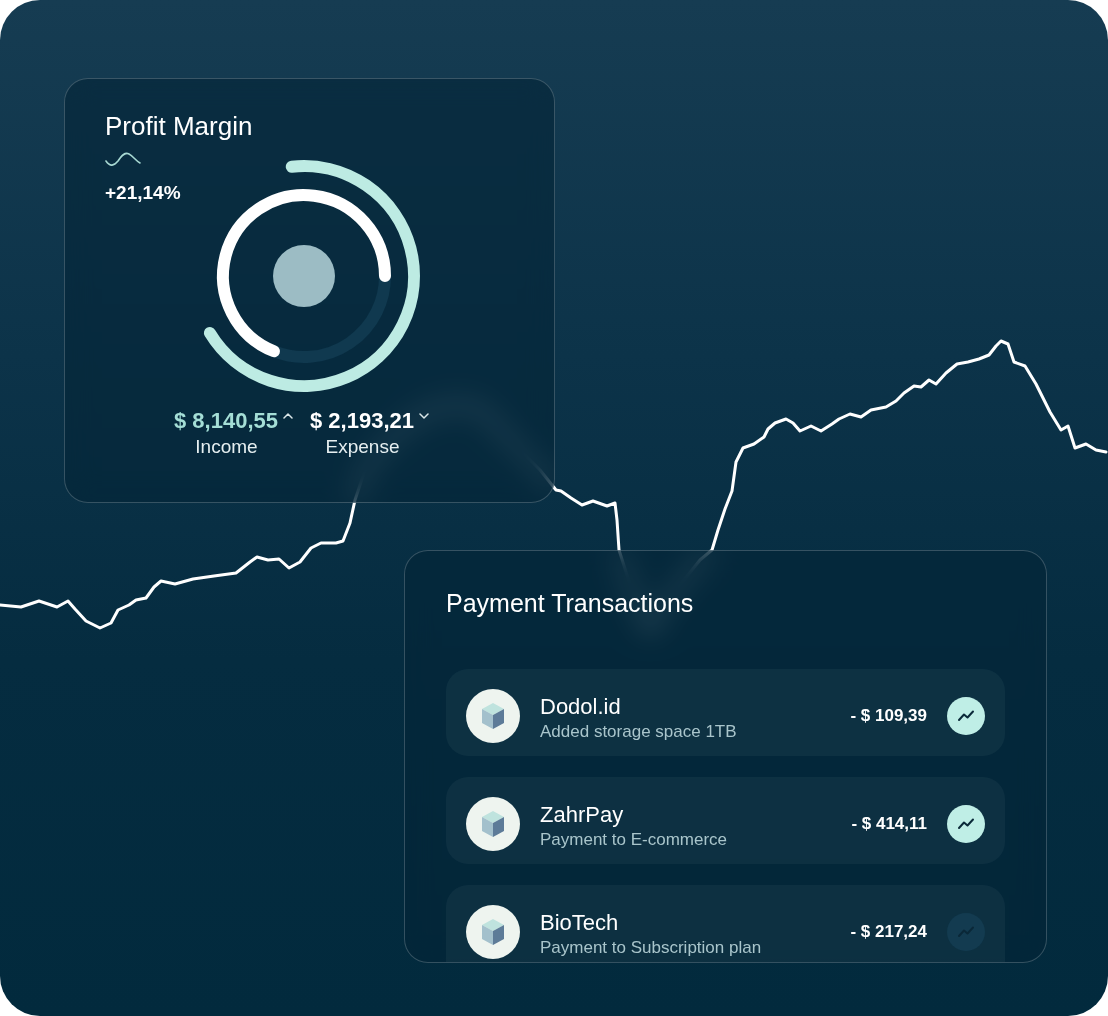 The height and width of the screenshot is (1016, 1108). I want to click on amount-label: Expense, so click(362, 446).